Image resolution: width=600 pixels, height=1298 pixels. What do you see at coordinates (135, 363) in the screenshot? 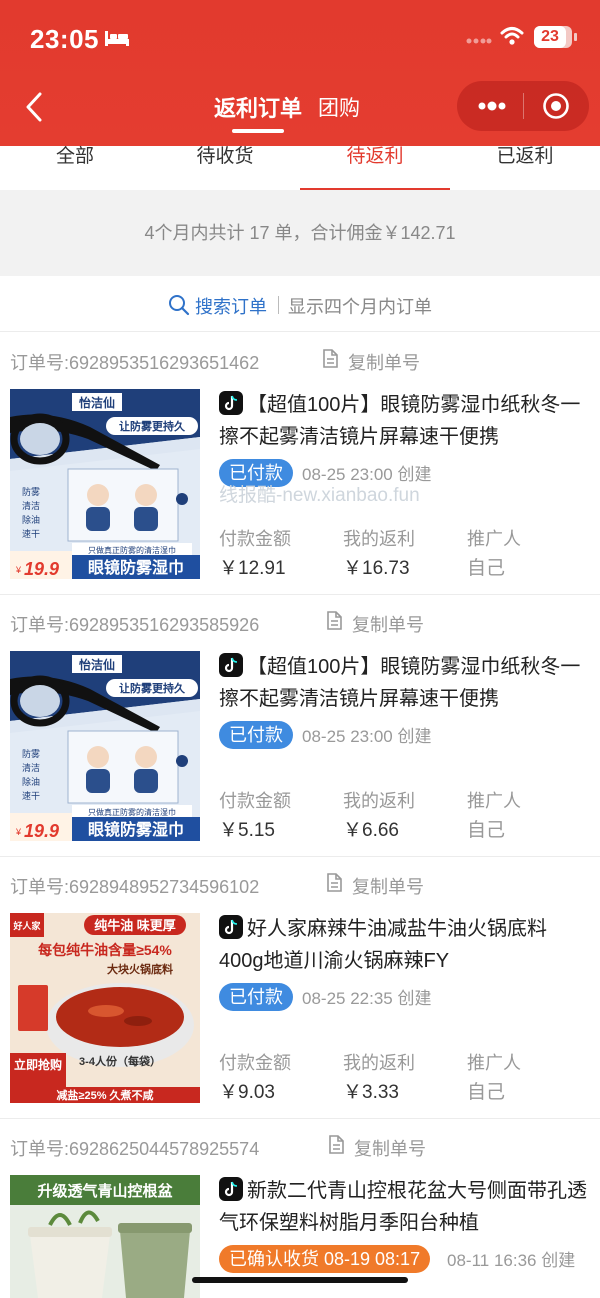
I see `order-number: 订单号:6928953516293651462` at bounding box center [135, 363].